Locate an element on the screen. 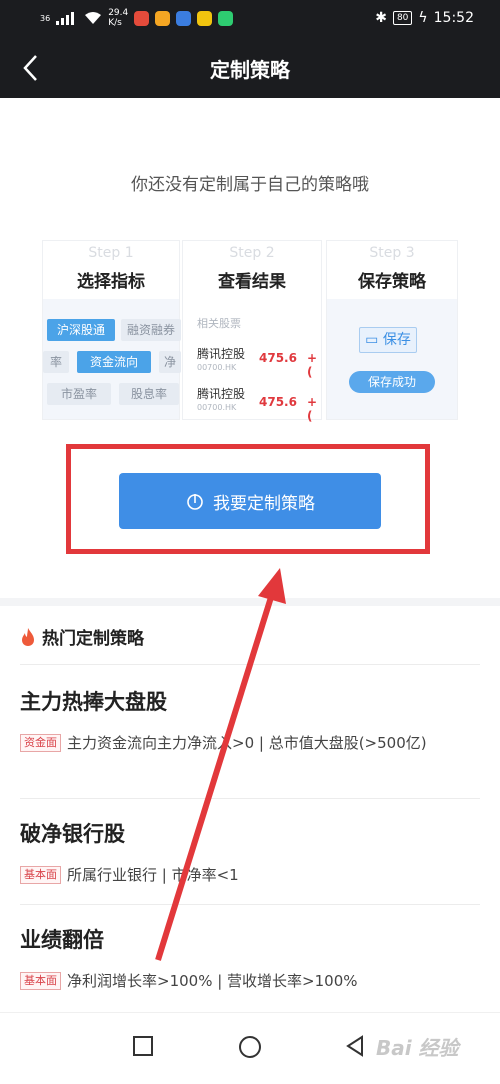  recent-apps-icon is located at coordinates (143, 1046).